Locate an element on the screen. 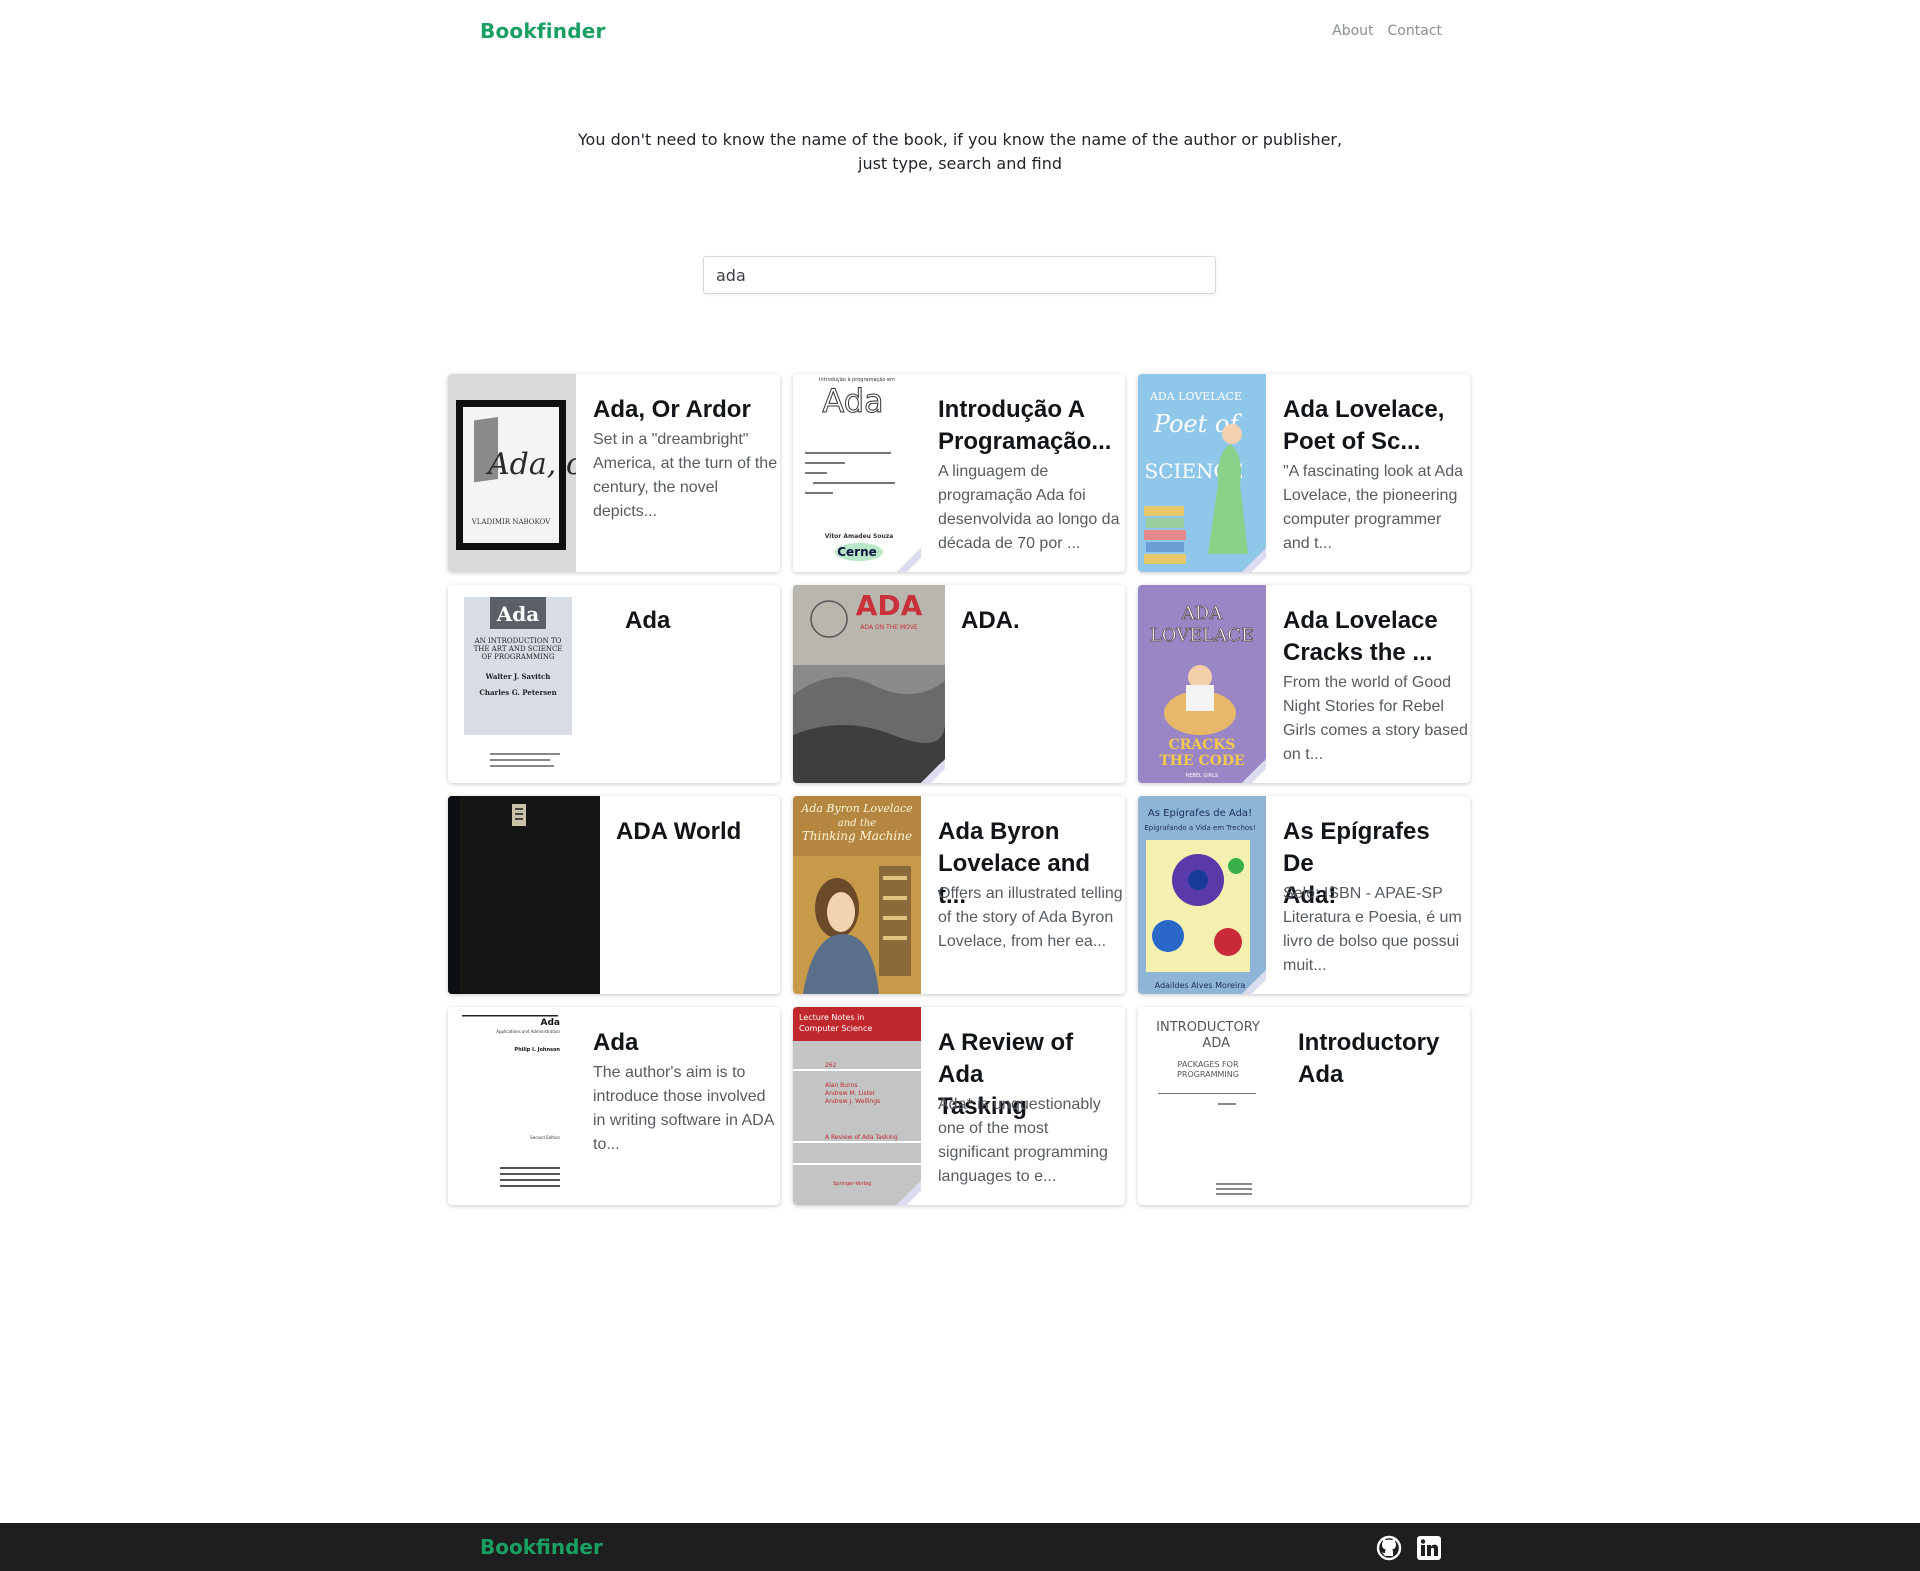 Image resolution: width=1920 pixels, height=1571 pixels. book-cover: ADA ADA ON THE MOVE is located at coordinates (869, 684).